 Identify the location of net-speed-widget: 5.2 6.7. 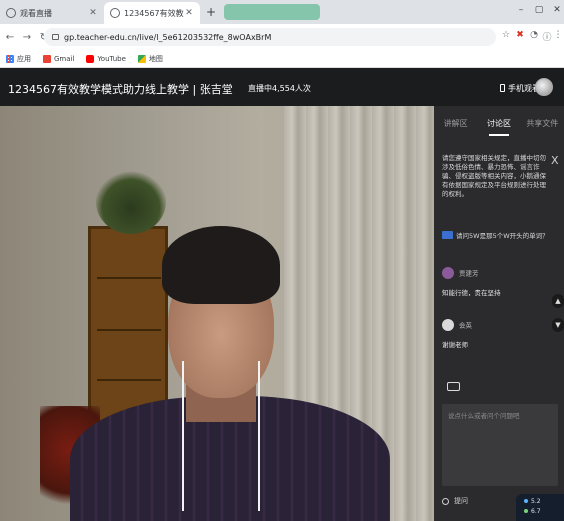
(540, 507).